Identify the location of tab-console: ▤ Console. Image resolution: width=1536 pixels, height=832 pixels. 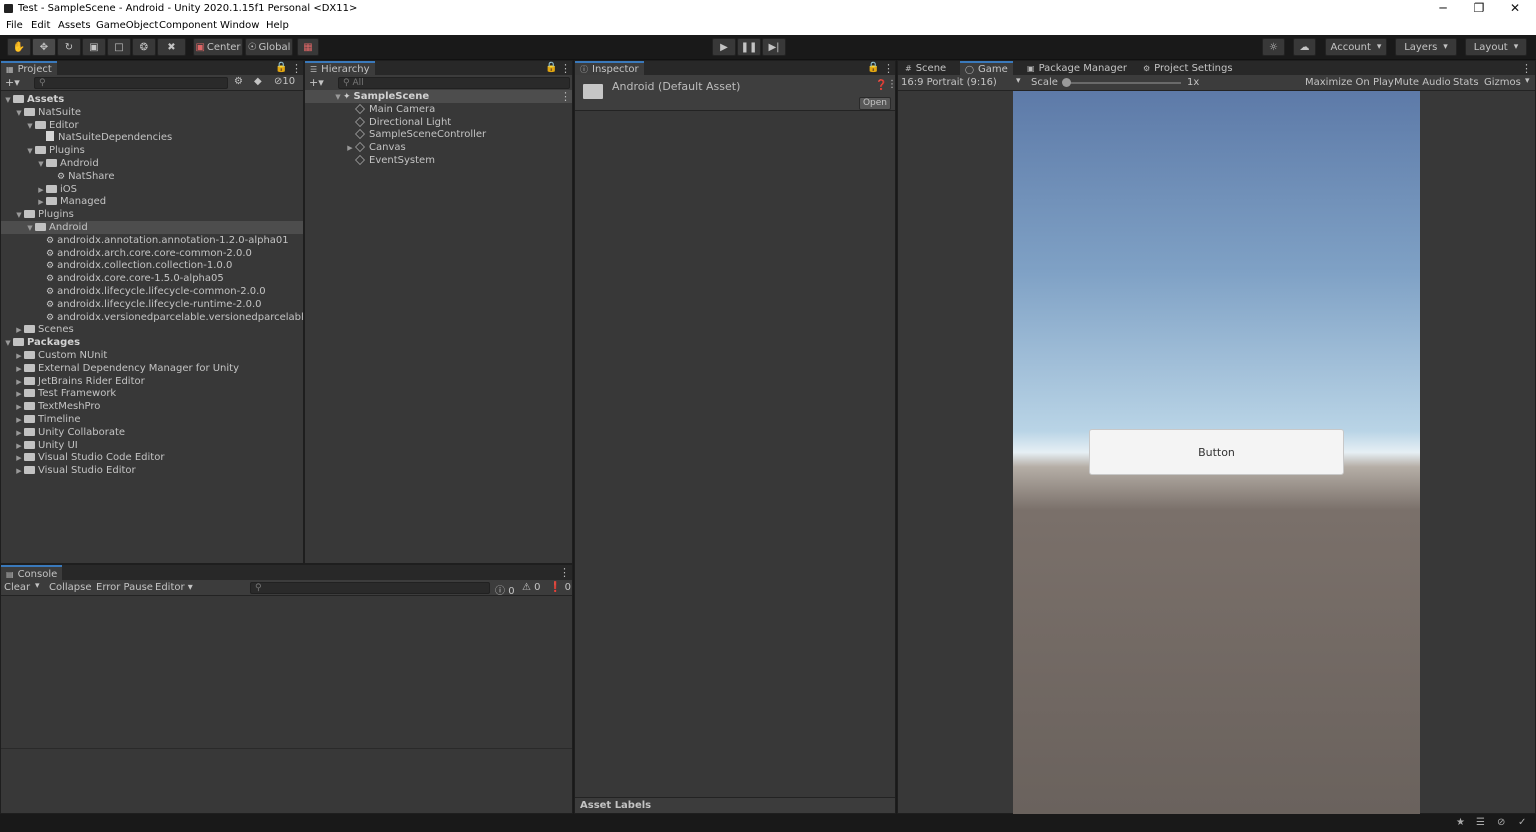
(32, 572).